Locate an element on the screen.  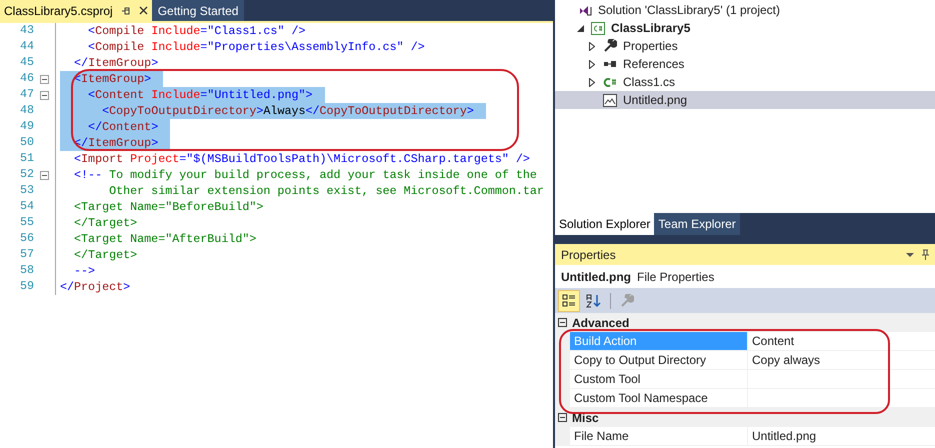
line-number: 48 is located at coordinates (26, 111).